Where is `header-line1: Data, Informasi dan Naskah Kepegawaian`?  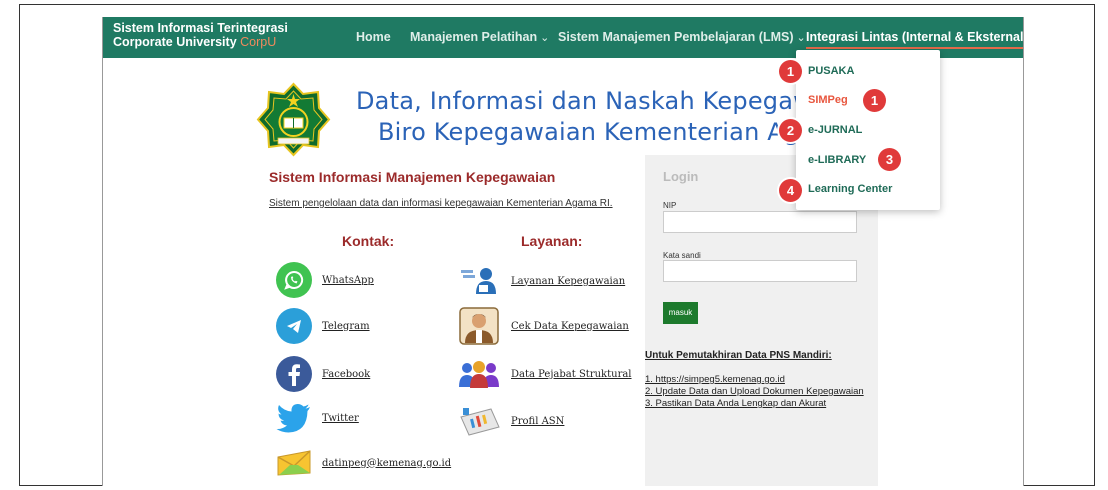
header-line1: Data, Informasi dan Naskah Kepegawaian is located at coordinates (611, 101).